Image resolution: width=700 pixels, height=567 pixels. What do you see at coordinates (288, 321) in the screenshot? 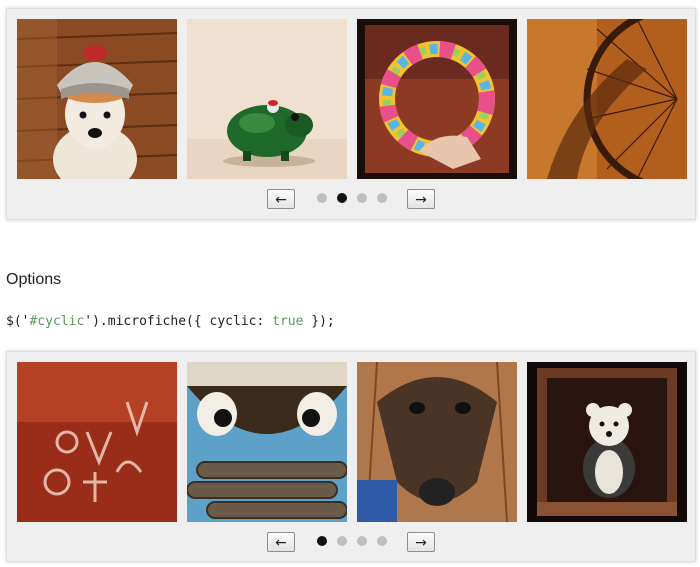
I see `code-value: true` at bounding box center [288, 321].